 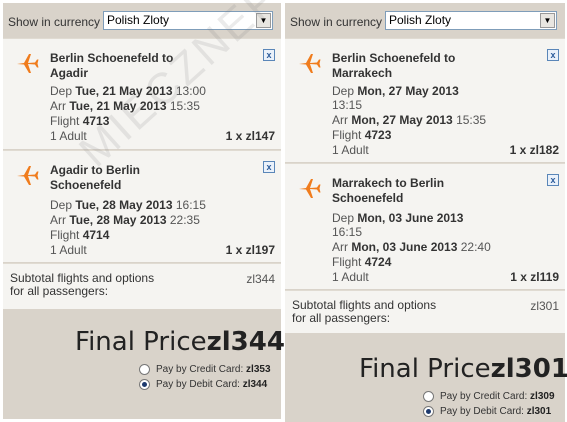 I want to click on flight-price: 1 x zl182, so click(x=534, y=150).